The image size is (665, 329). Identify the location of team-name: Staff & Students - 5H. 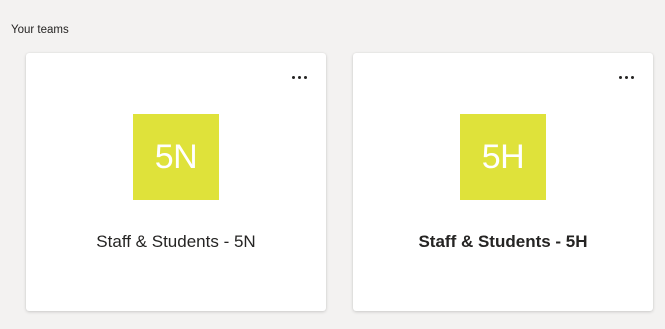
(503, 241).